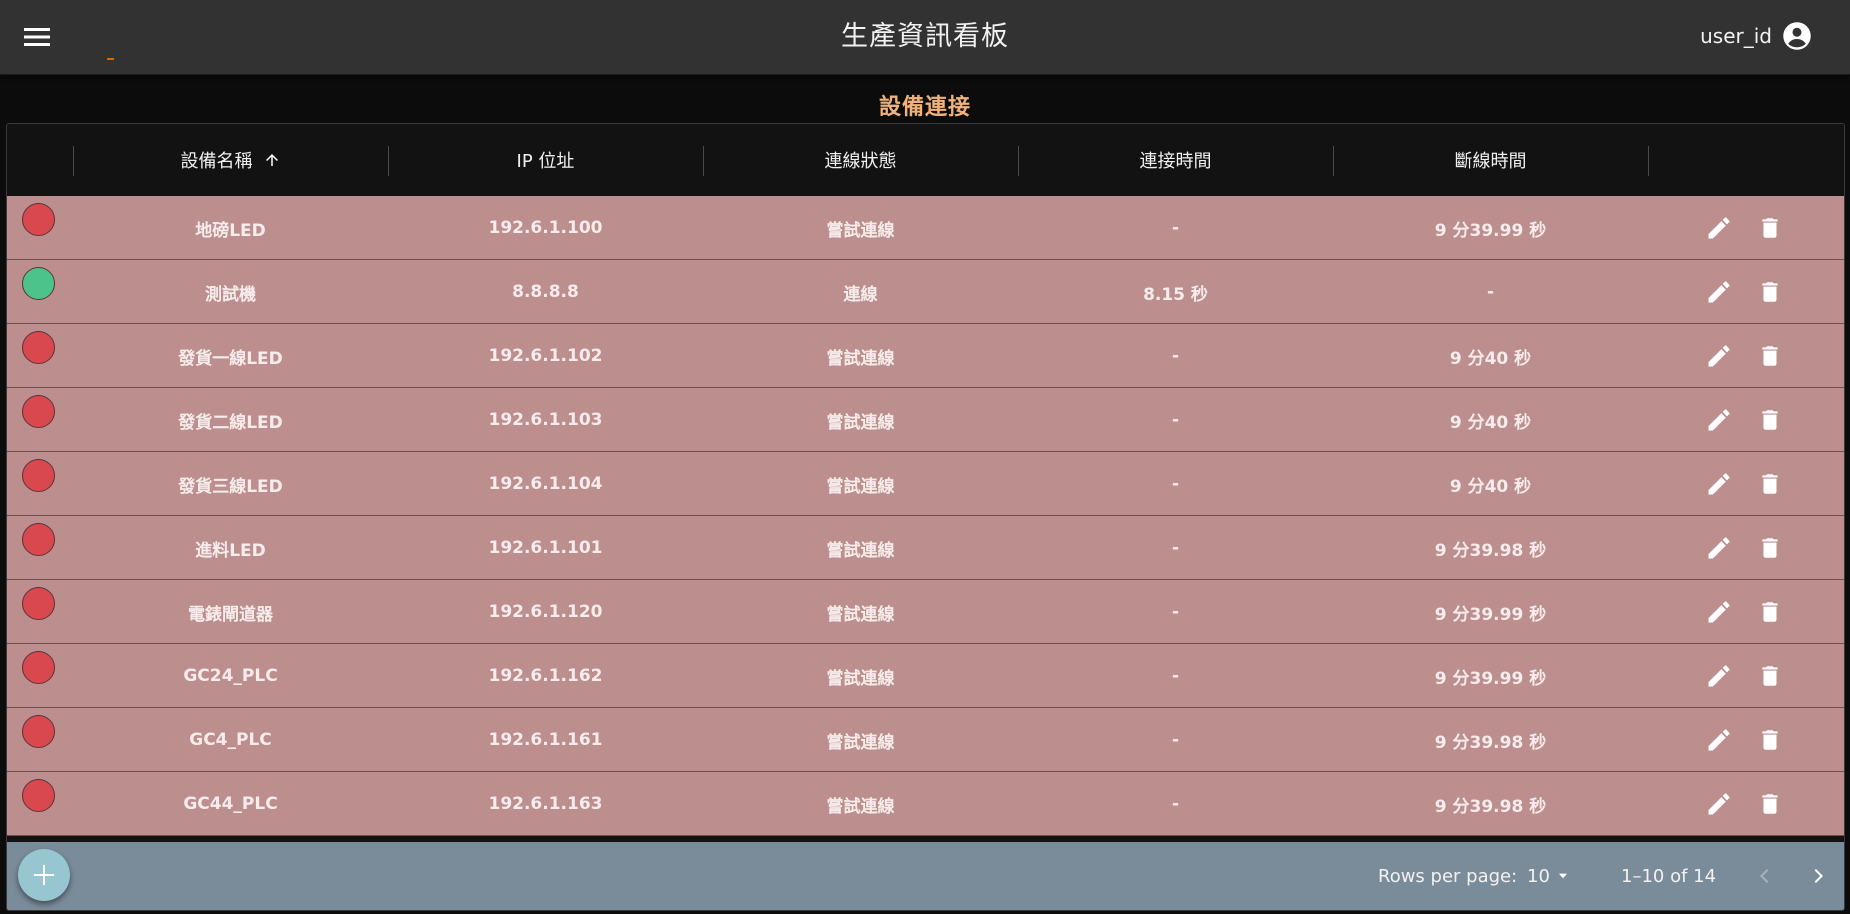 This screenshot has height=914, width=1850. What do you see at coordinates (230, 486) in the screenshot?
I see `cell-device-name: 發貨三線LED` at bounding box center [230, 486].